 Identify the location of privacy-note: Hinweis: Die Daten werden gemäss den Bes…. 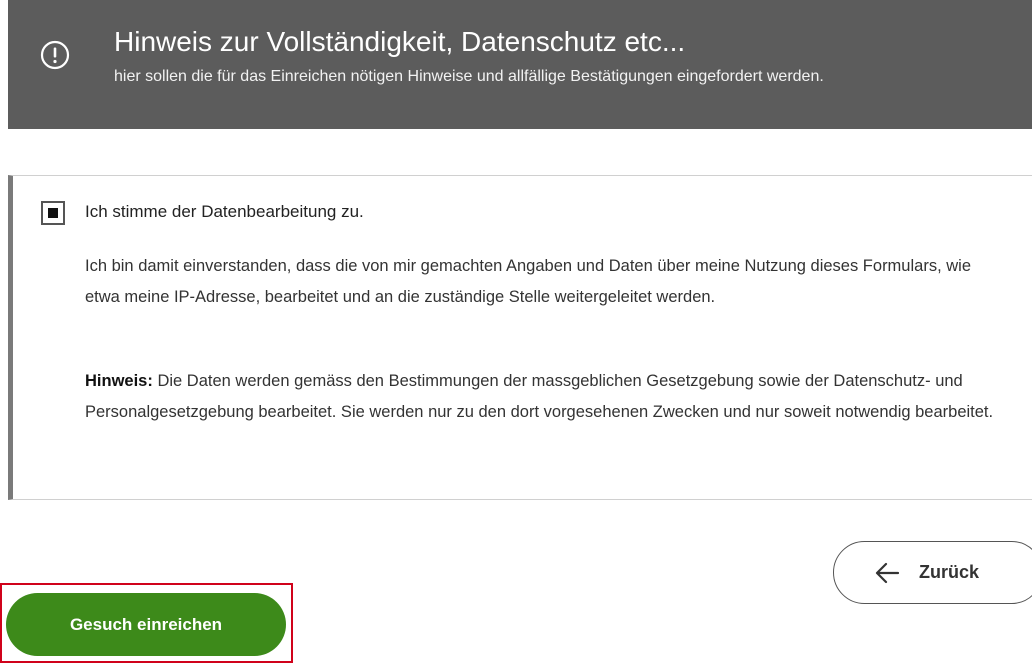
(545, 397).